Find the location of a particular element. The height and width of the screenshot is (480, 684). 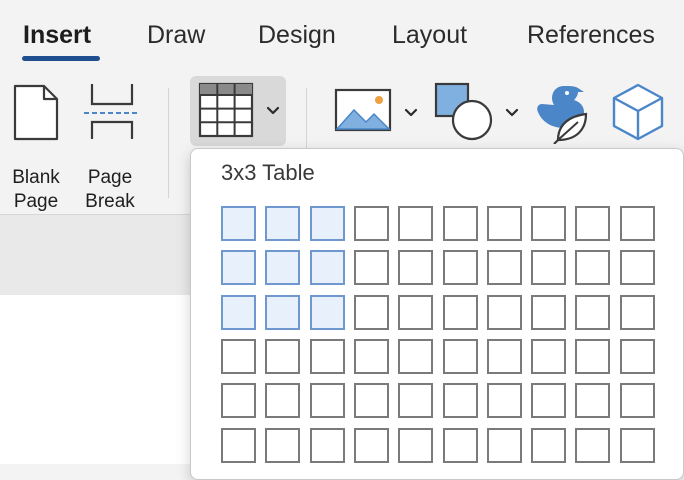

icons-button is located at coordinates (564, 113).